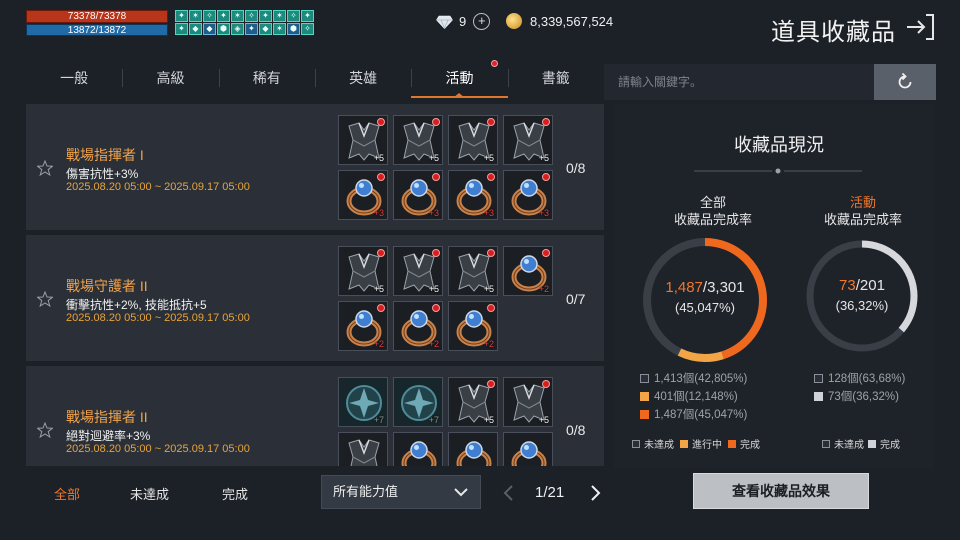 This screenshot has height=540, width=960. What do you see at coordinates (712, 219) in the screenshot?
I see `overall-label-rate: 收藏品完成率` at bounding box center [712, 219].